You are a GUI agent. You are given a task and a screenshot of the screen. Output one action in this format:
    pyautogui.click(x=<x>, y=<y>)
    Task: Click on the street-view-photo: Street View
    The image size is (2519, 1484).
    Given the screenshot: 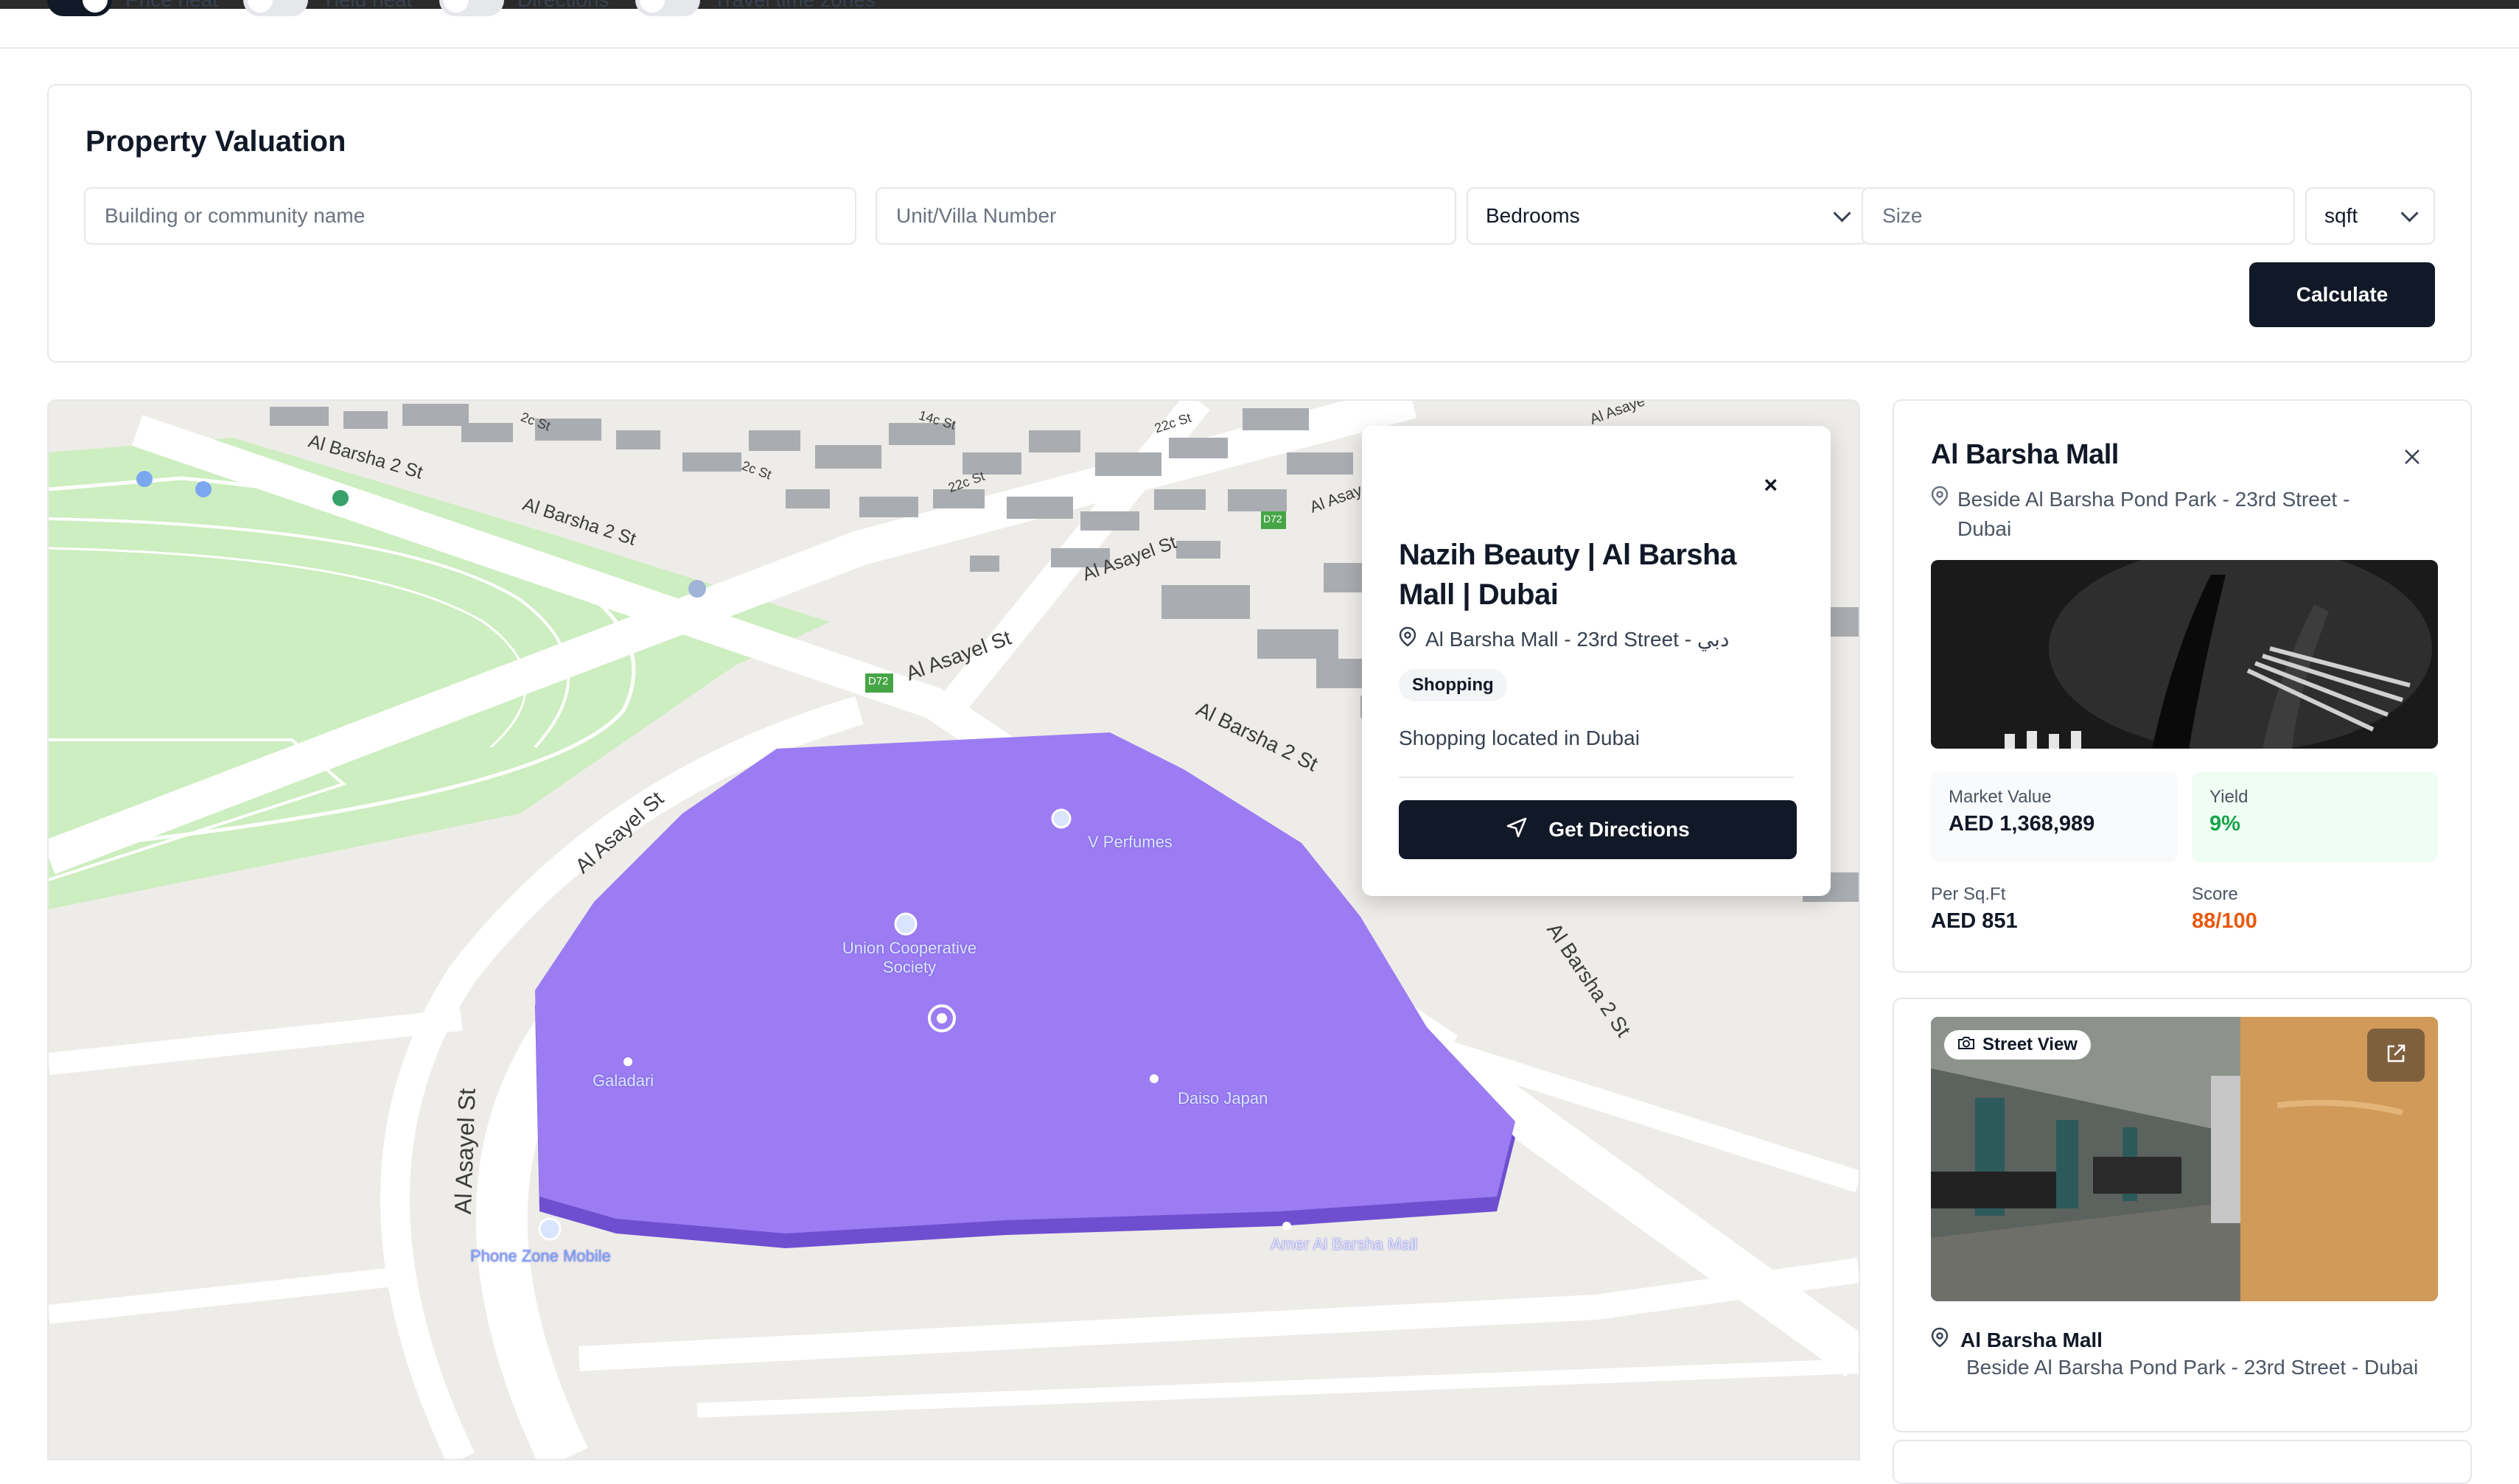 What is the action you would take?
    pyautogui.click(x=2184, y=1159)
    